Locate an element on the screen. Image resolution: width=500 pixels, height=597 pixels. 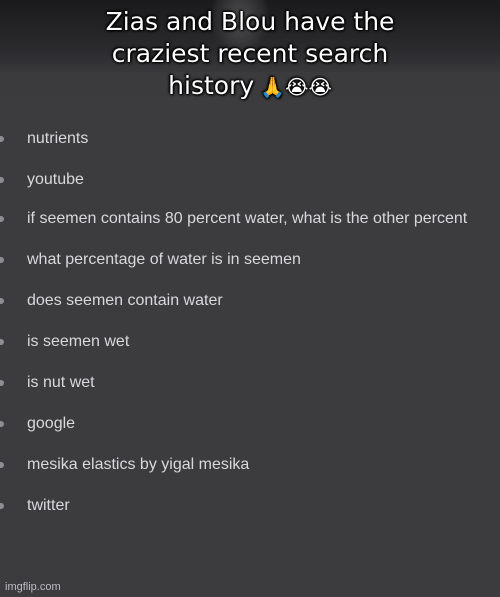
search-history-item: twitter is located at coordinates (250, 506).